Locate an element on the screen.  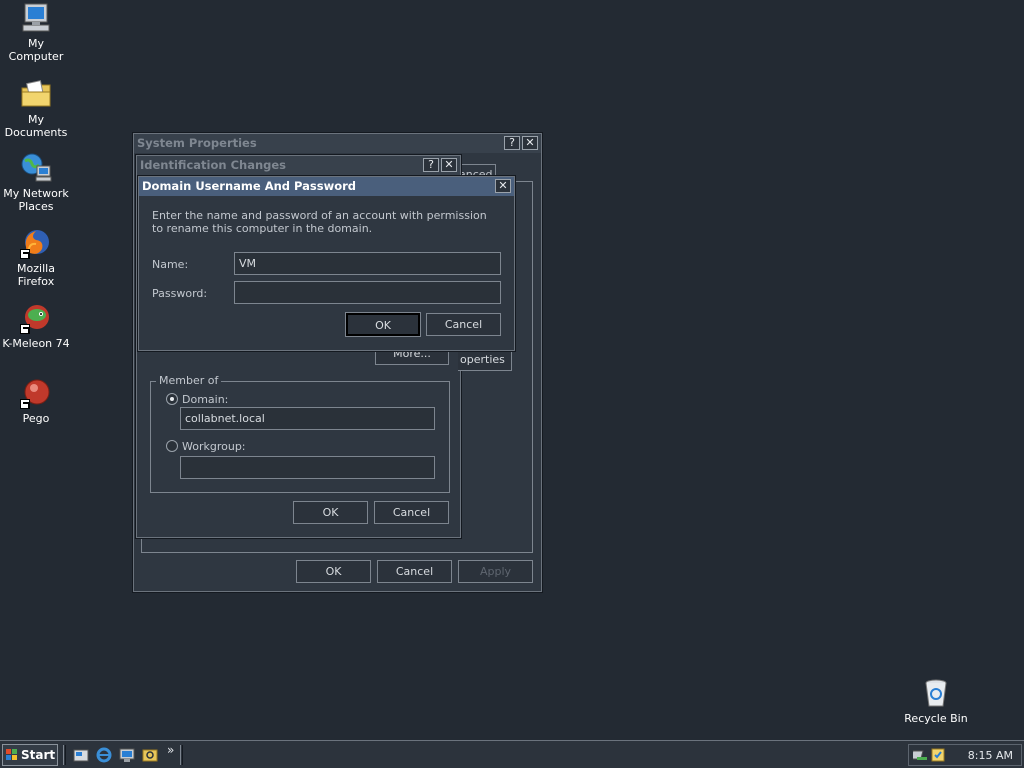
properties-button: operties is located at coordinates (485, 360).